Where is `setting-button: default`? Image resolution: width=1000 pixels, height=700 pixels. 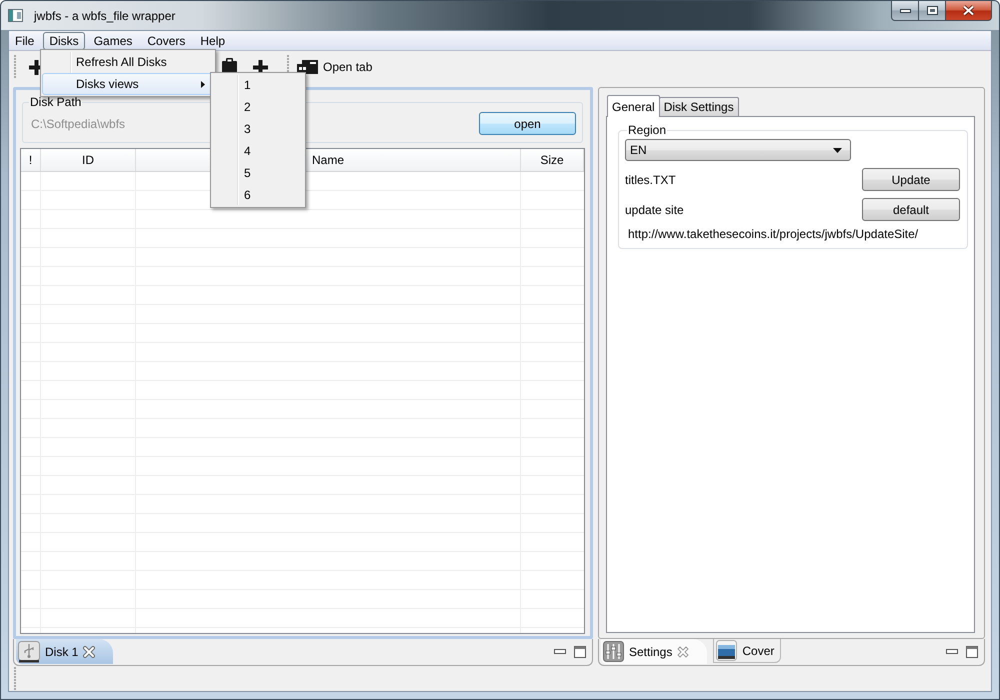
setting-button: default is located at coordinates (911, 209).